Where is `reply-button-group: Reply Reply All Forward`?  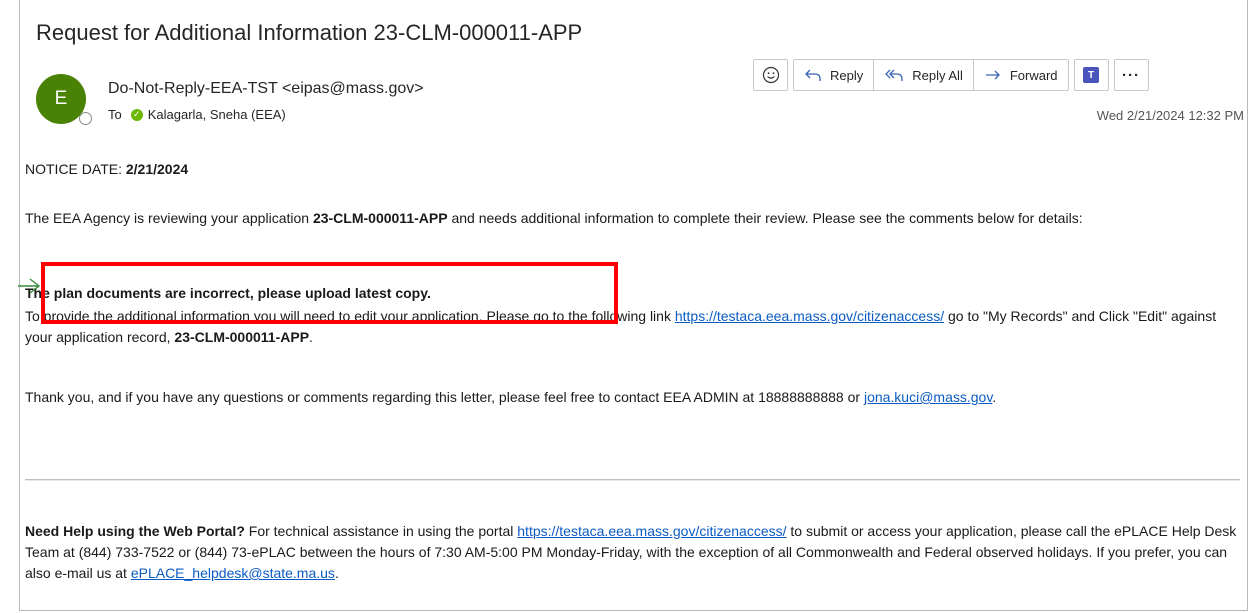 reply-button-group: Reply Reply All Forward is located at coordinates (931, 75).